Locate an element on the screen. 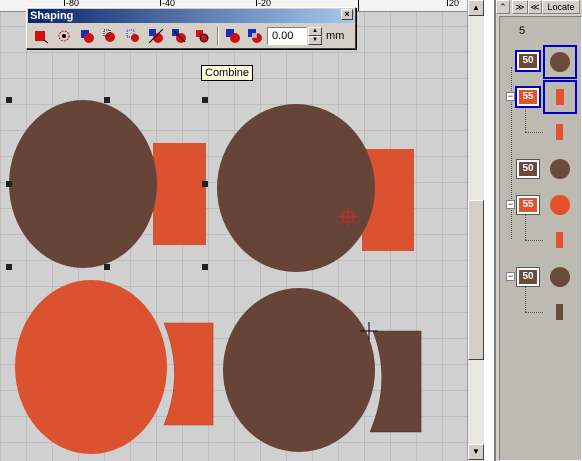  unit-label: mm is located at coordinates (335, 36).